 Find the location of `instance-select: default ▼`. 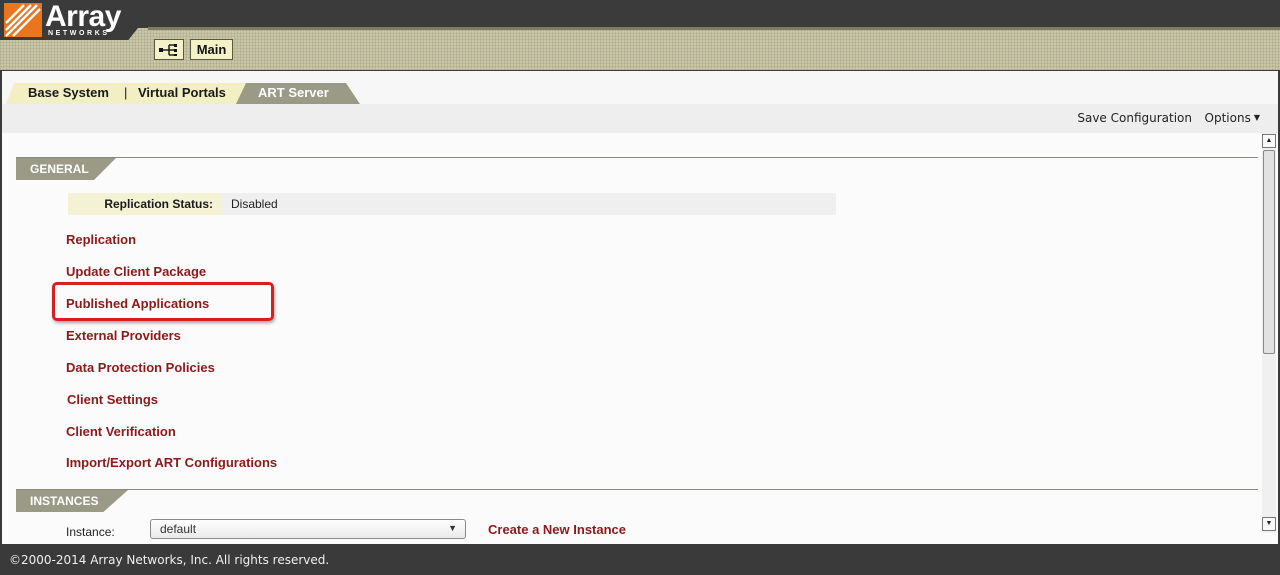

instance-select: default ▼ is located at coordinates (308, 529).